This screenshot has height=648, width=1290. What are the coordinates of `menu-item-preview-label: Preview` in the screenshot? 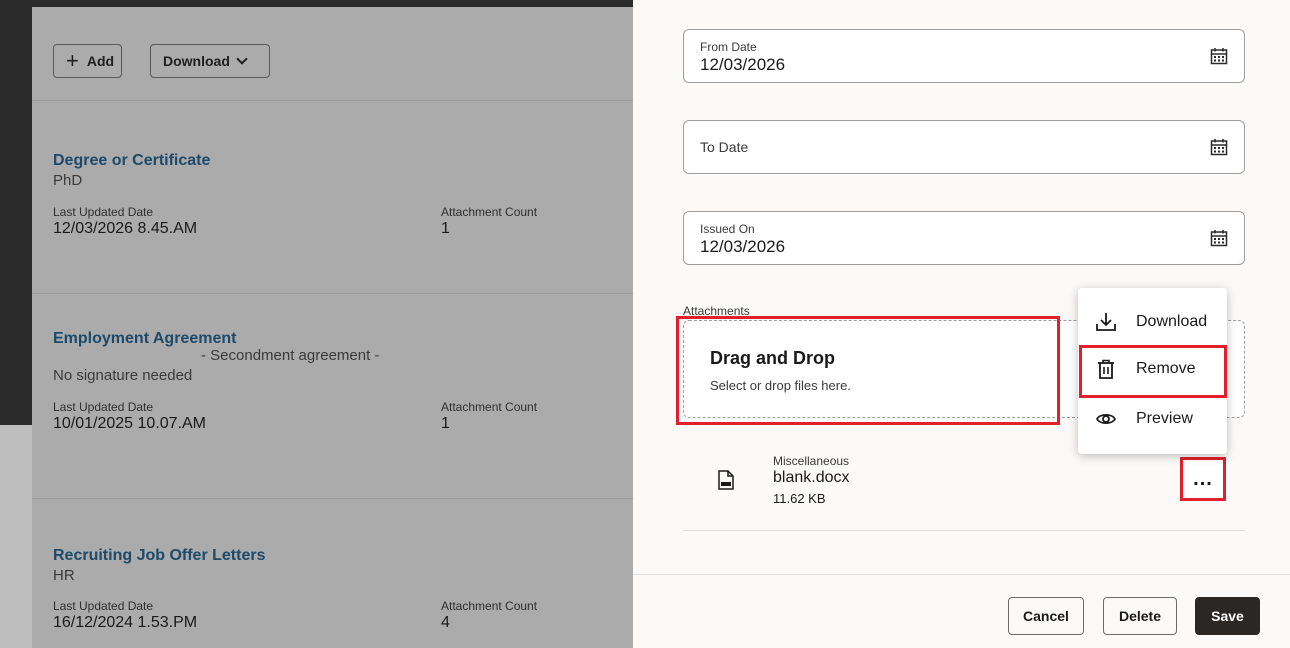 It's located at (1164, 418).